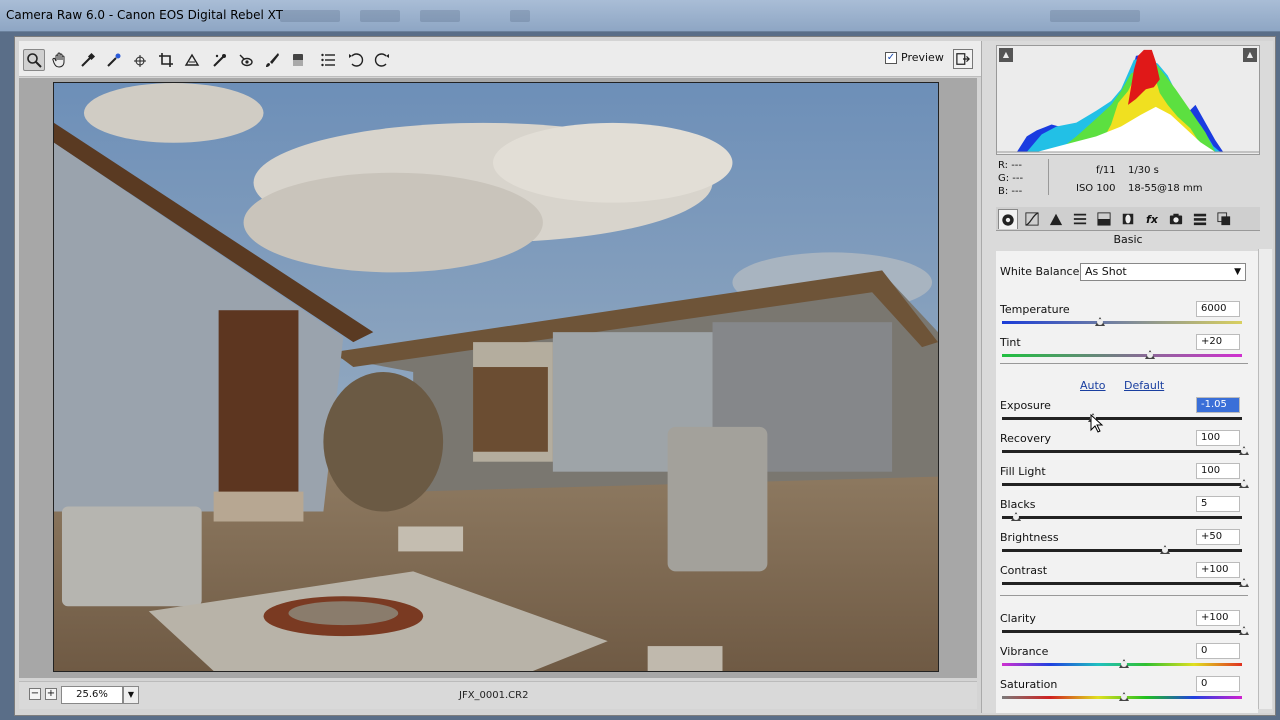 The image size is (1280, 720). What do you see at coordinates (1144, 385) in the screenshot?
I see `default-link: Default` at bounding box center [1144, 385].